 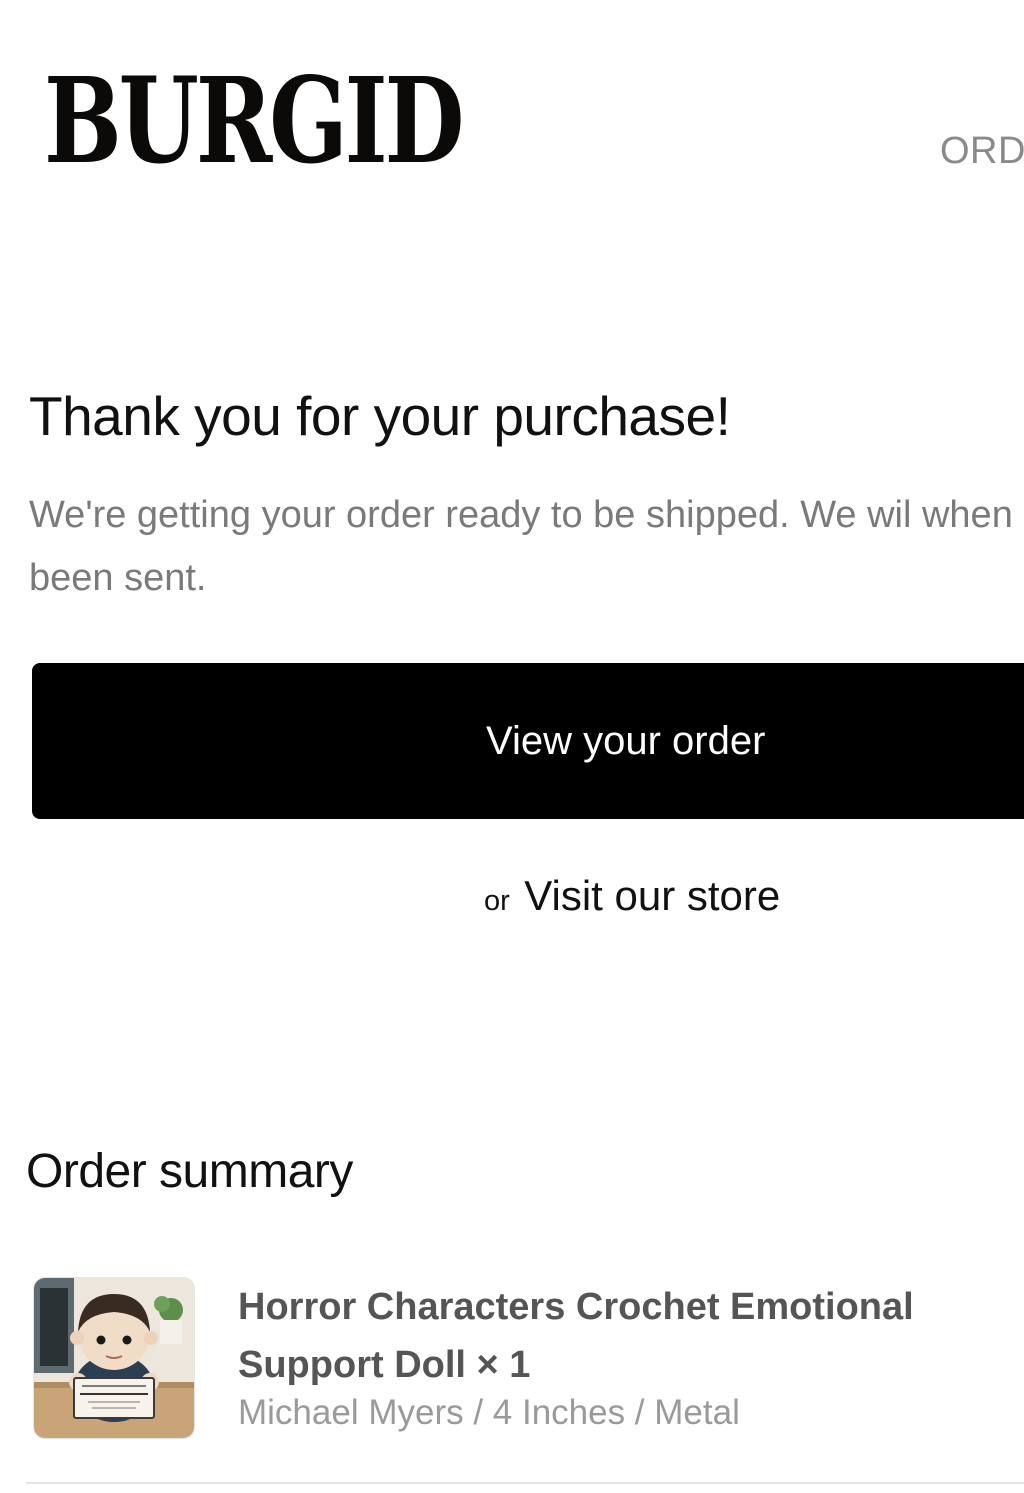 I want to click on visit-store-line: or Visit our store, so click(x=632, y=896).